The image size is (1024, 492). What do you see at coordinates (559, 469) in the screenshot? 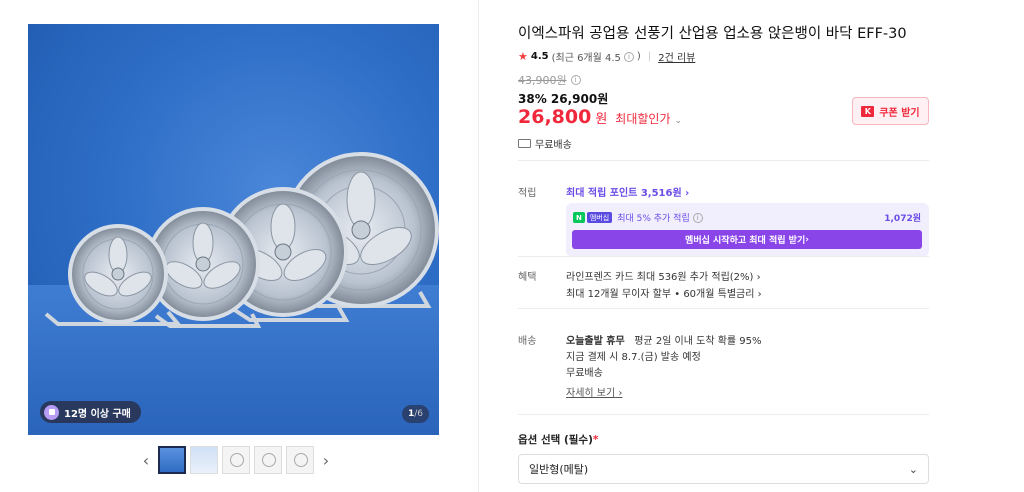
I see `option-selected-value: 일반형(메탈)` at bounding box center [559, 469].